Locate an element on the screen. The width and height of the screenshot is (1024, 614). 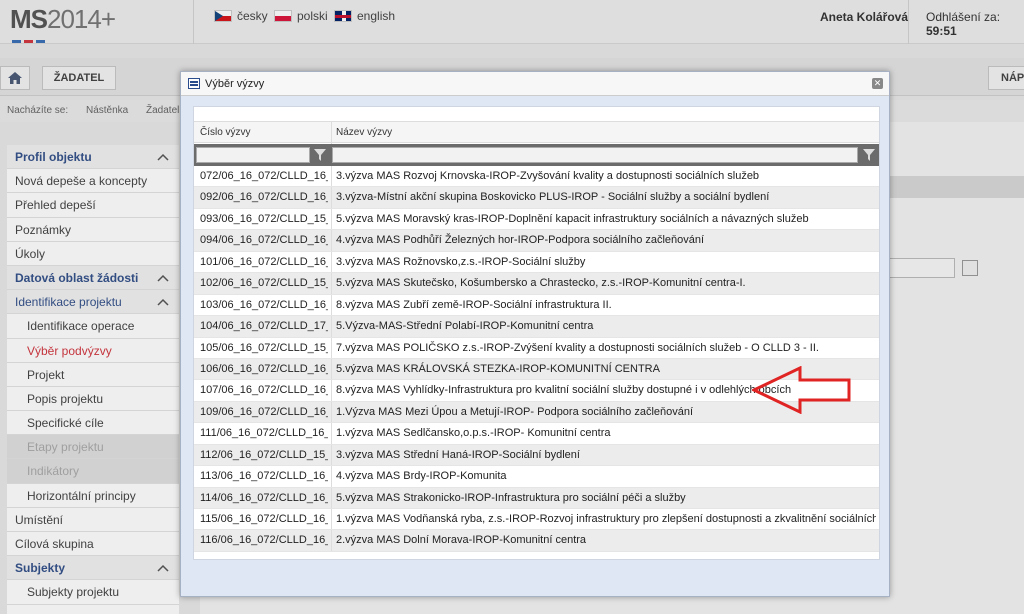
filter-input-nazev is located at coordinates (595, 155).